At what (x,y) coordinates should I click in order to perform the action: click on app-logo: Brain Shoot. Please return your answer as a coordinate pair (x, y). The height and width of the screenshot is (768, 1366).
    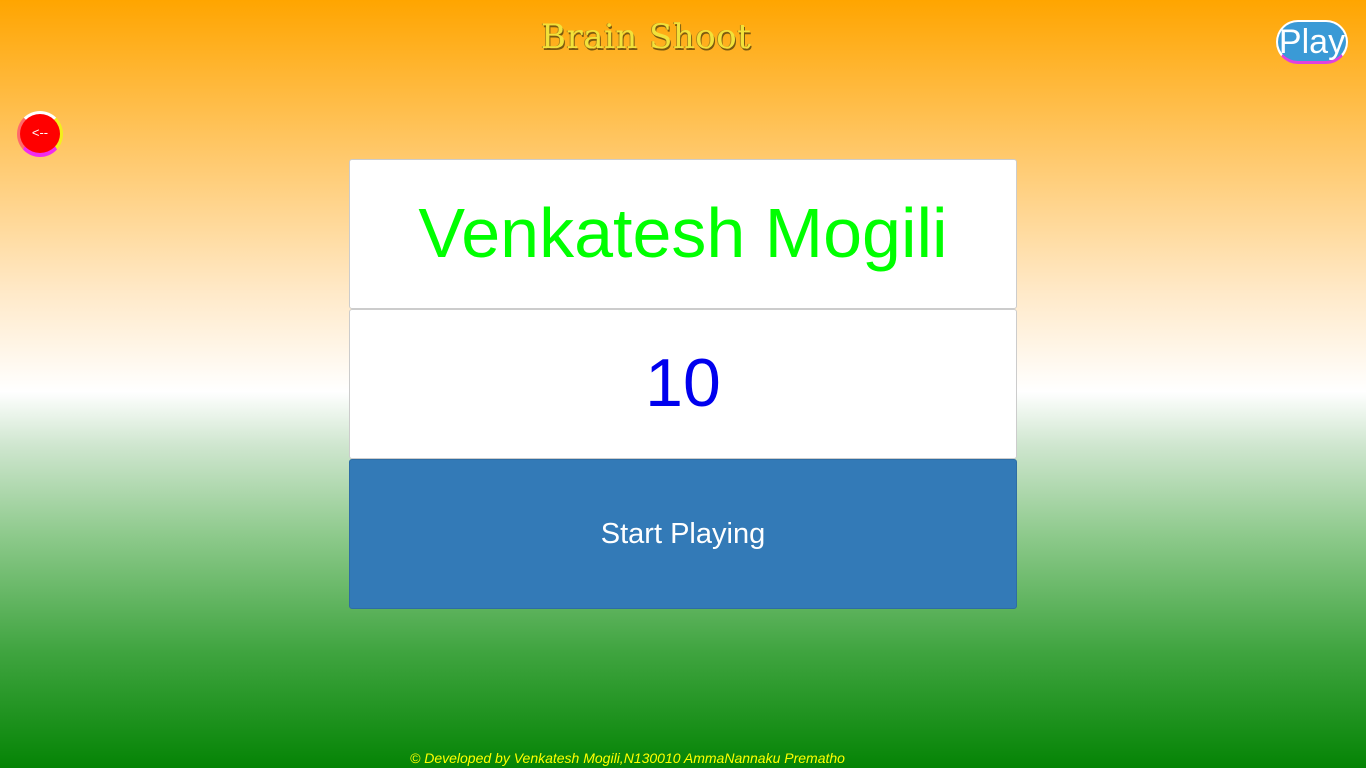
    Looking at the image, I should click on (646, 37).